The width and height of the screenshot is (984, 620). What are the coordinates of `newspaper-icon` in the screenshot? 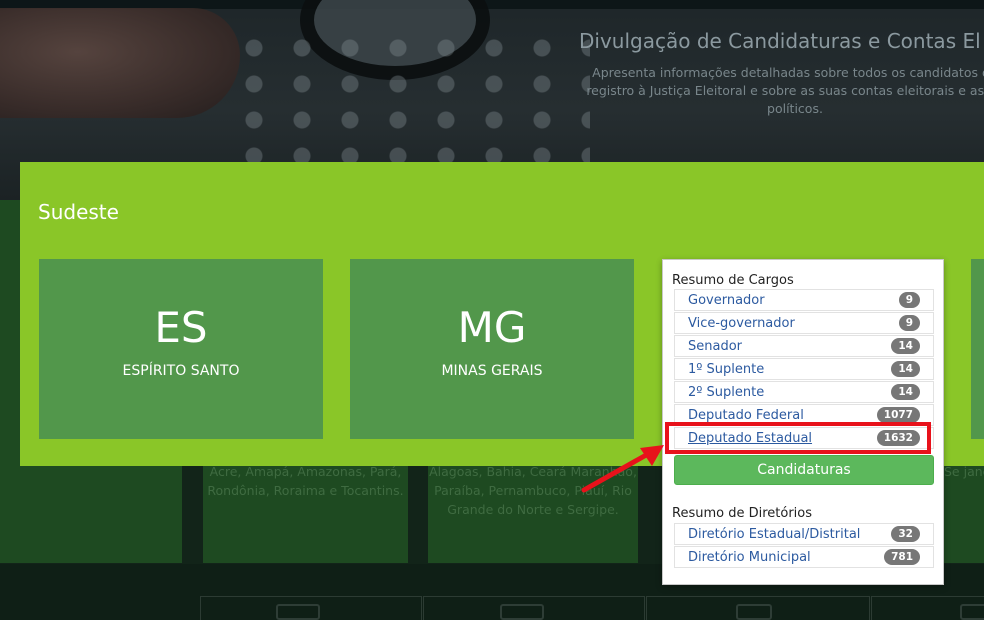 It's located at (754, 612).